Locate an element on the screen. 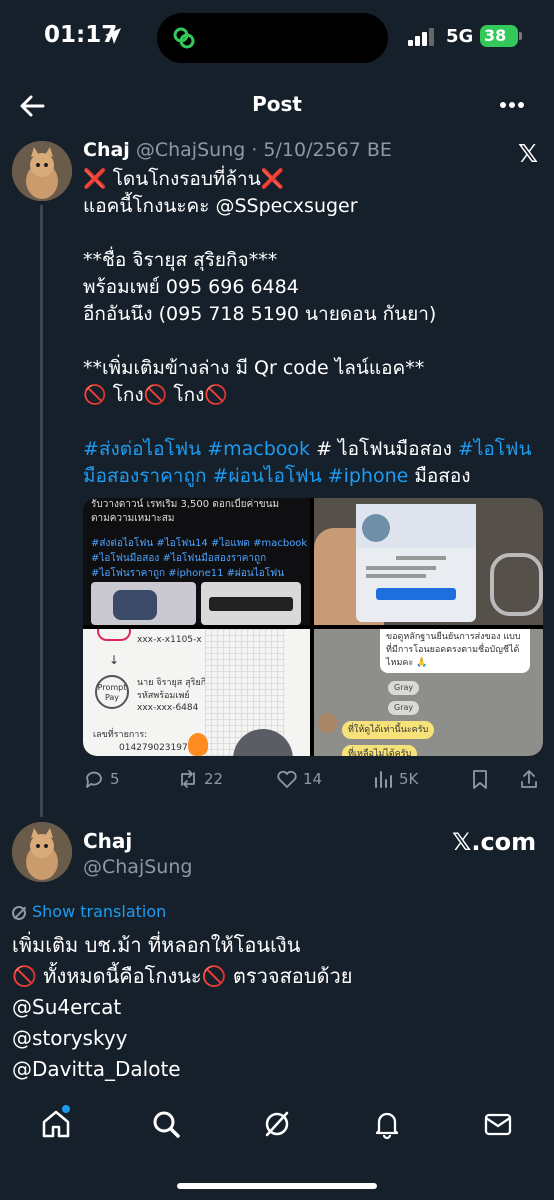 The width and height of the screenshot is (554, 1200). nav-notifications is located at coordinates (387, 1124).